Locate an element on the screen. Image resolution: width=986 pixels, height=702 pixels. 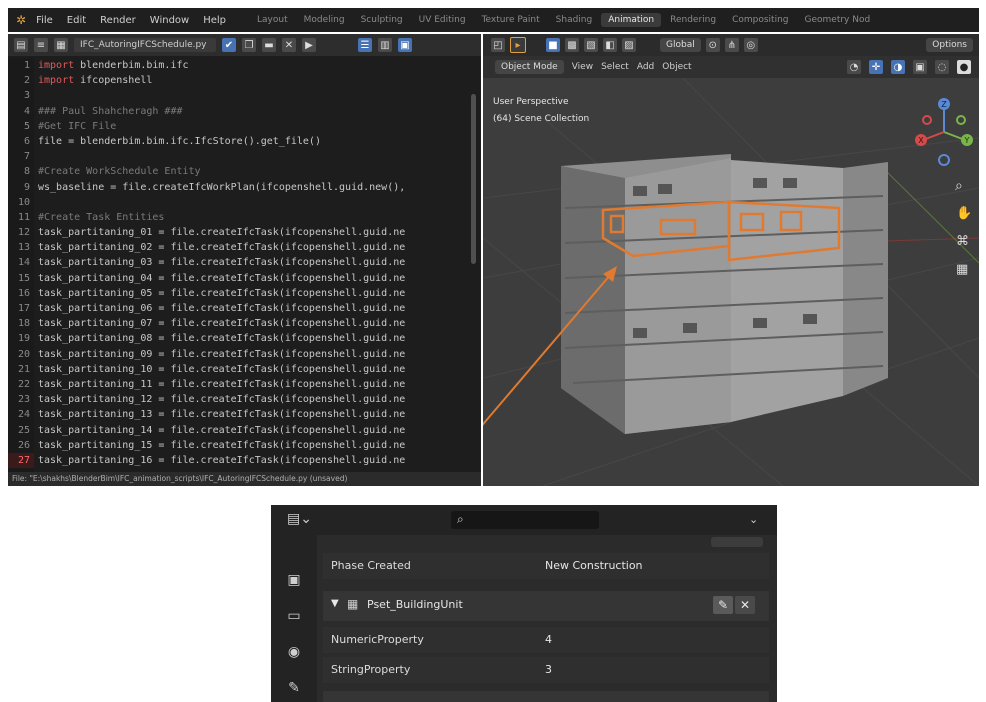
editor-type-icon: ▤ is located at coordinates (21, 45).